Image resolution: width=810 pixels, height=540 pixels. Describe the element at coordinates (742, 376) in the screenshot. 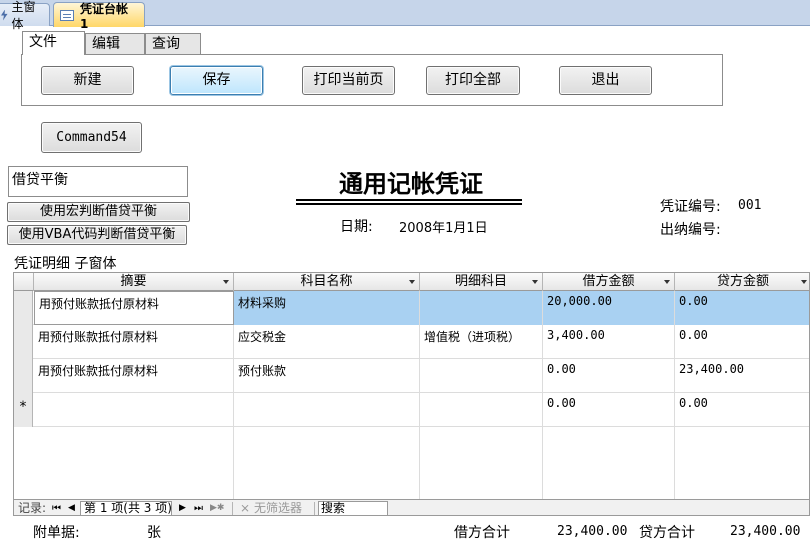

I see `cell-credit: 23,400.00` at that location.